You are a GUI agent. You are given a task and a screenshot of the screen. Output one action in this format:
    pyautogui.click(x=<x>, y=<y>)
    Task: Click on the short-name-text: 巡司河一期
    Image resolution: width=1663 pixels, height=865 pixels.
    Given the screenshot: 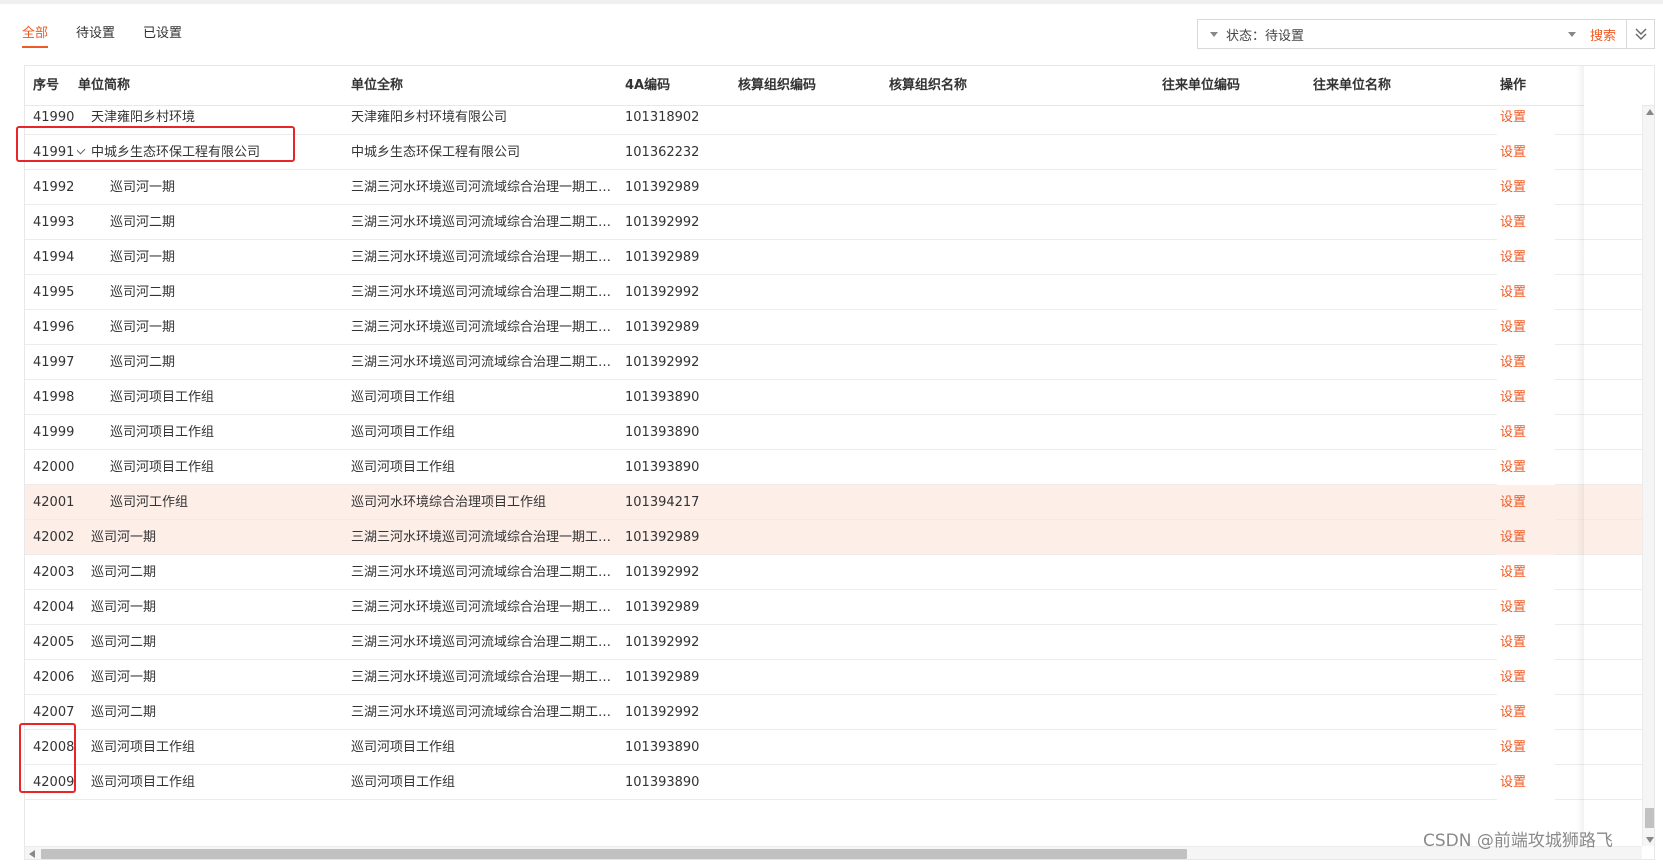 What is the action you would take?
    pyautogui.click(x=124, y=537)
    